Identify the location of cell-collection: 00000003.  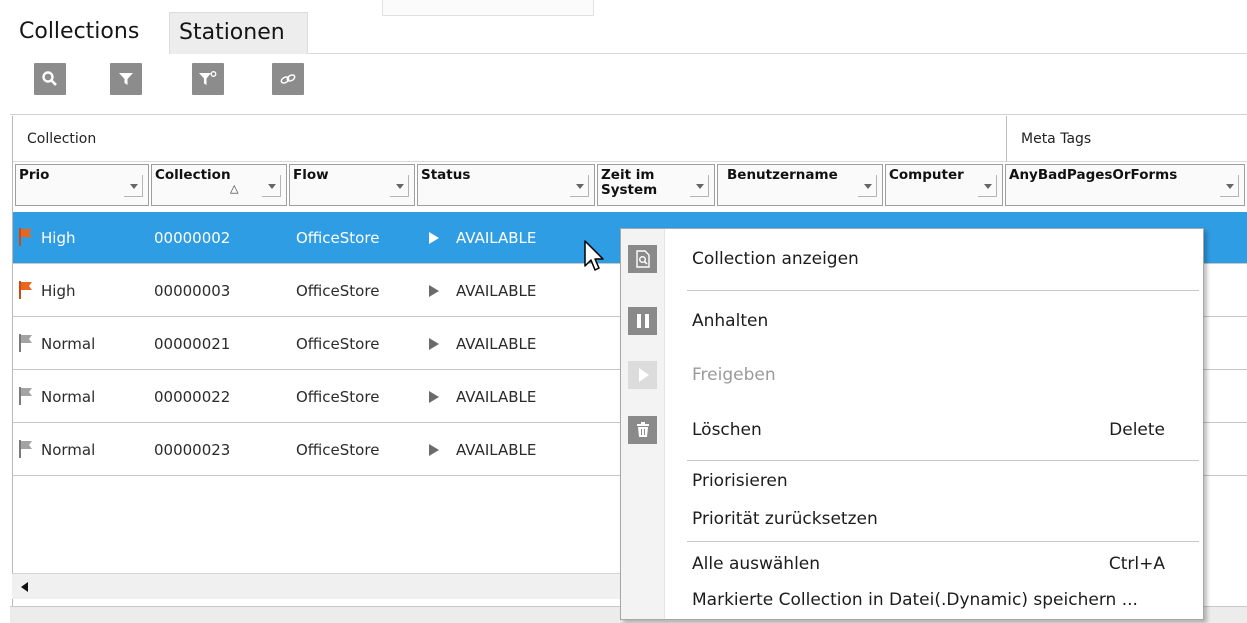
(192, 291).